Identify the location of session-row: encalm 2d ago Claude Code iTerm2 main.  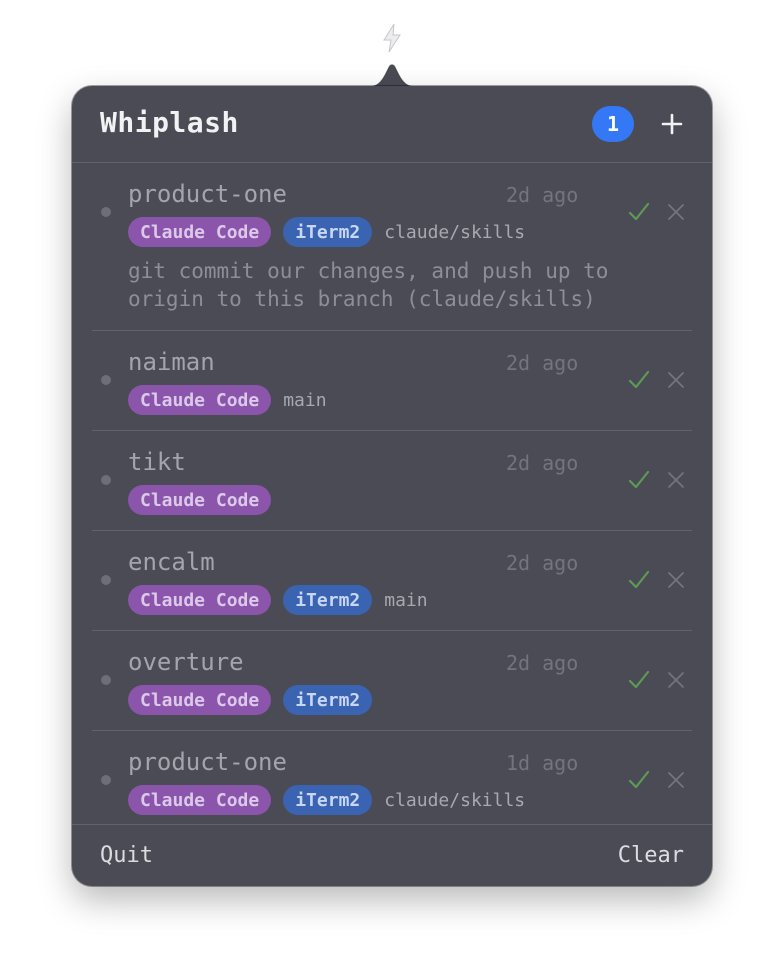
(392, 581).